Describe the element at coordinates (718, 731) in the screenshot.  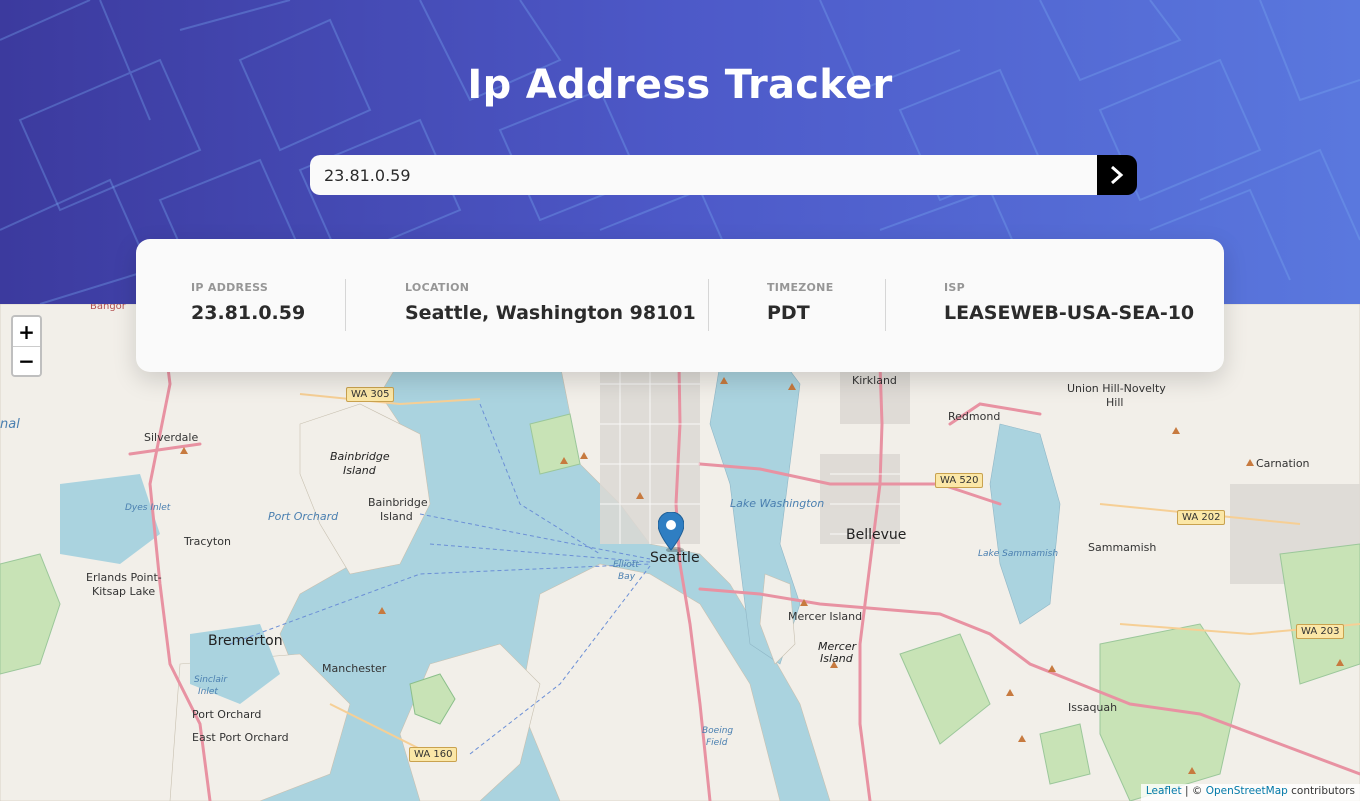
I see `map-label-boeing-1: Boeing` at that location.